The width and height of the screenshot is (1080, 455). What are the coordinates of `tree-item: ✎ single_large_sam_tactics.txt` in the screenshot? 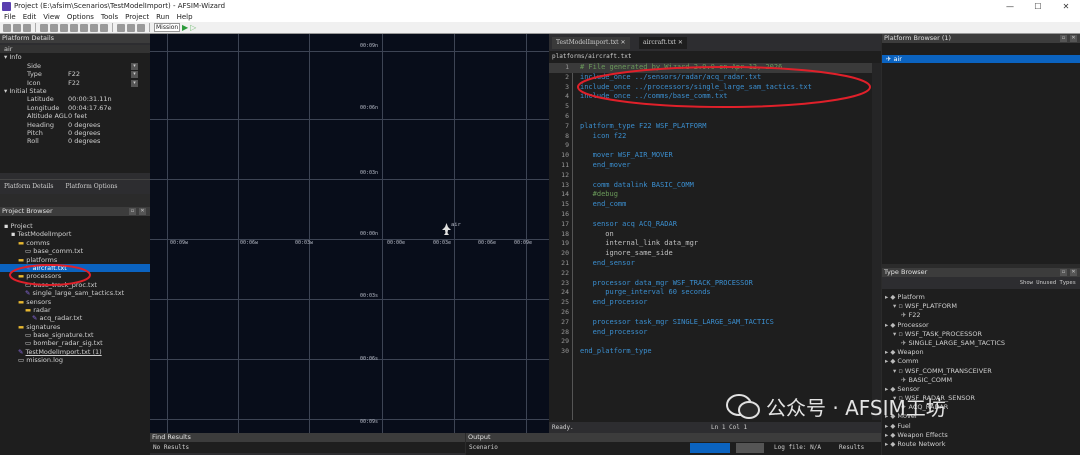 It's located at (75, 293).